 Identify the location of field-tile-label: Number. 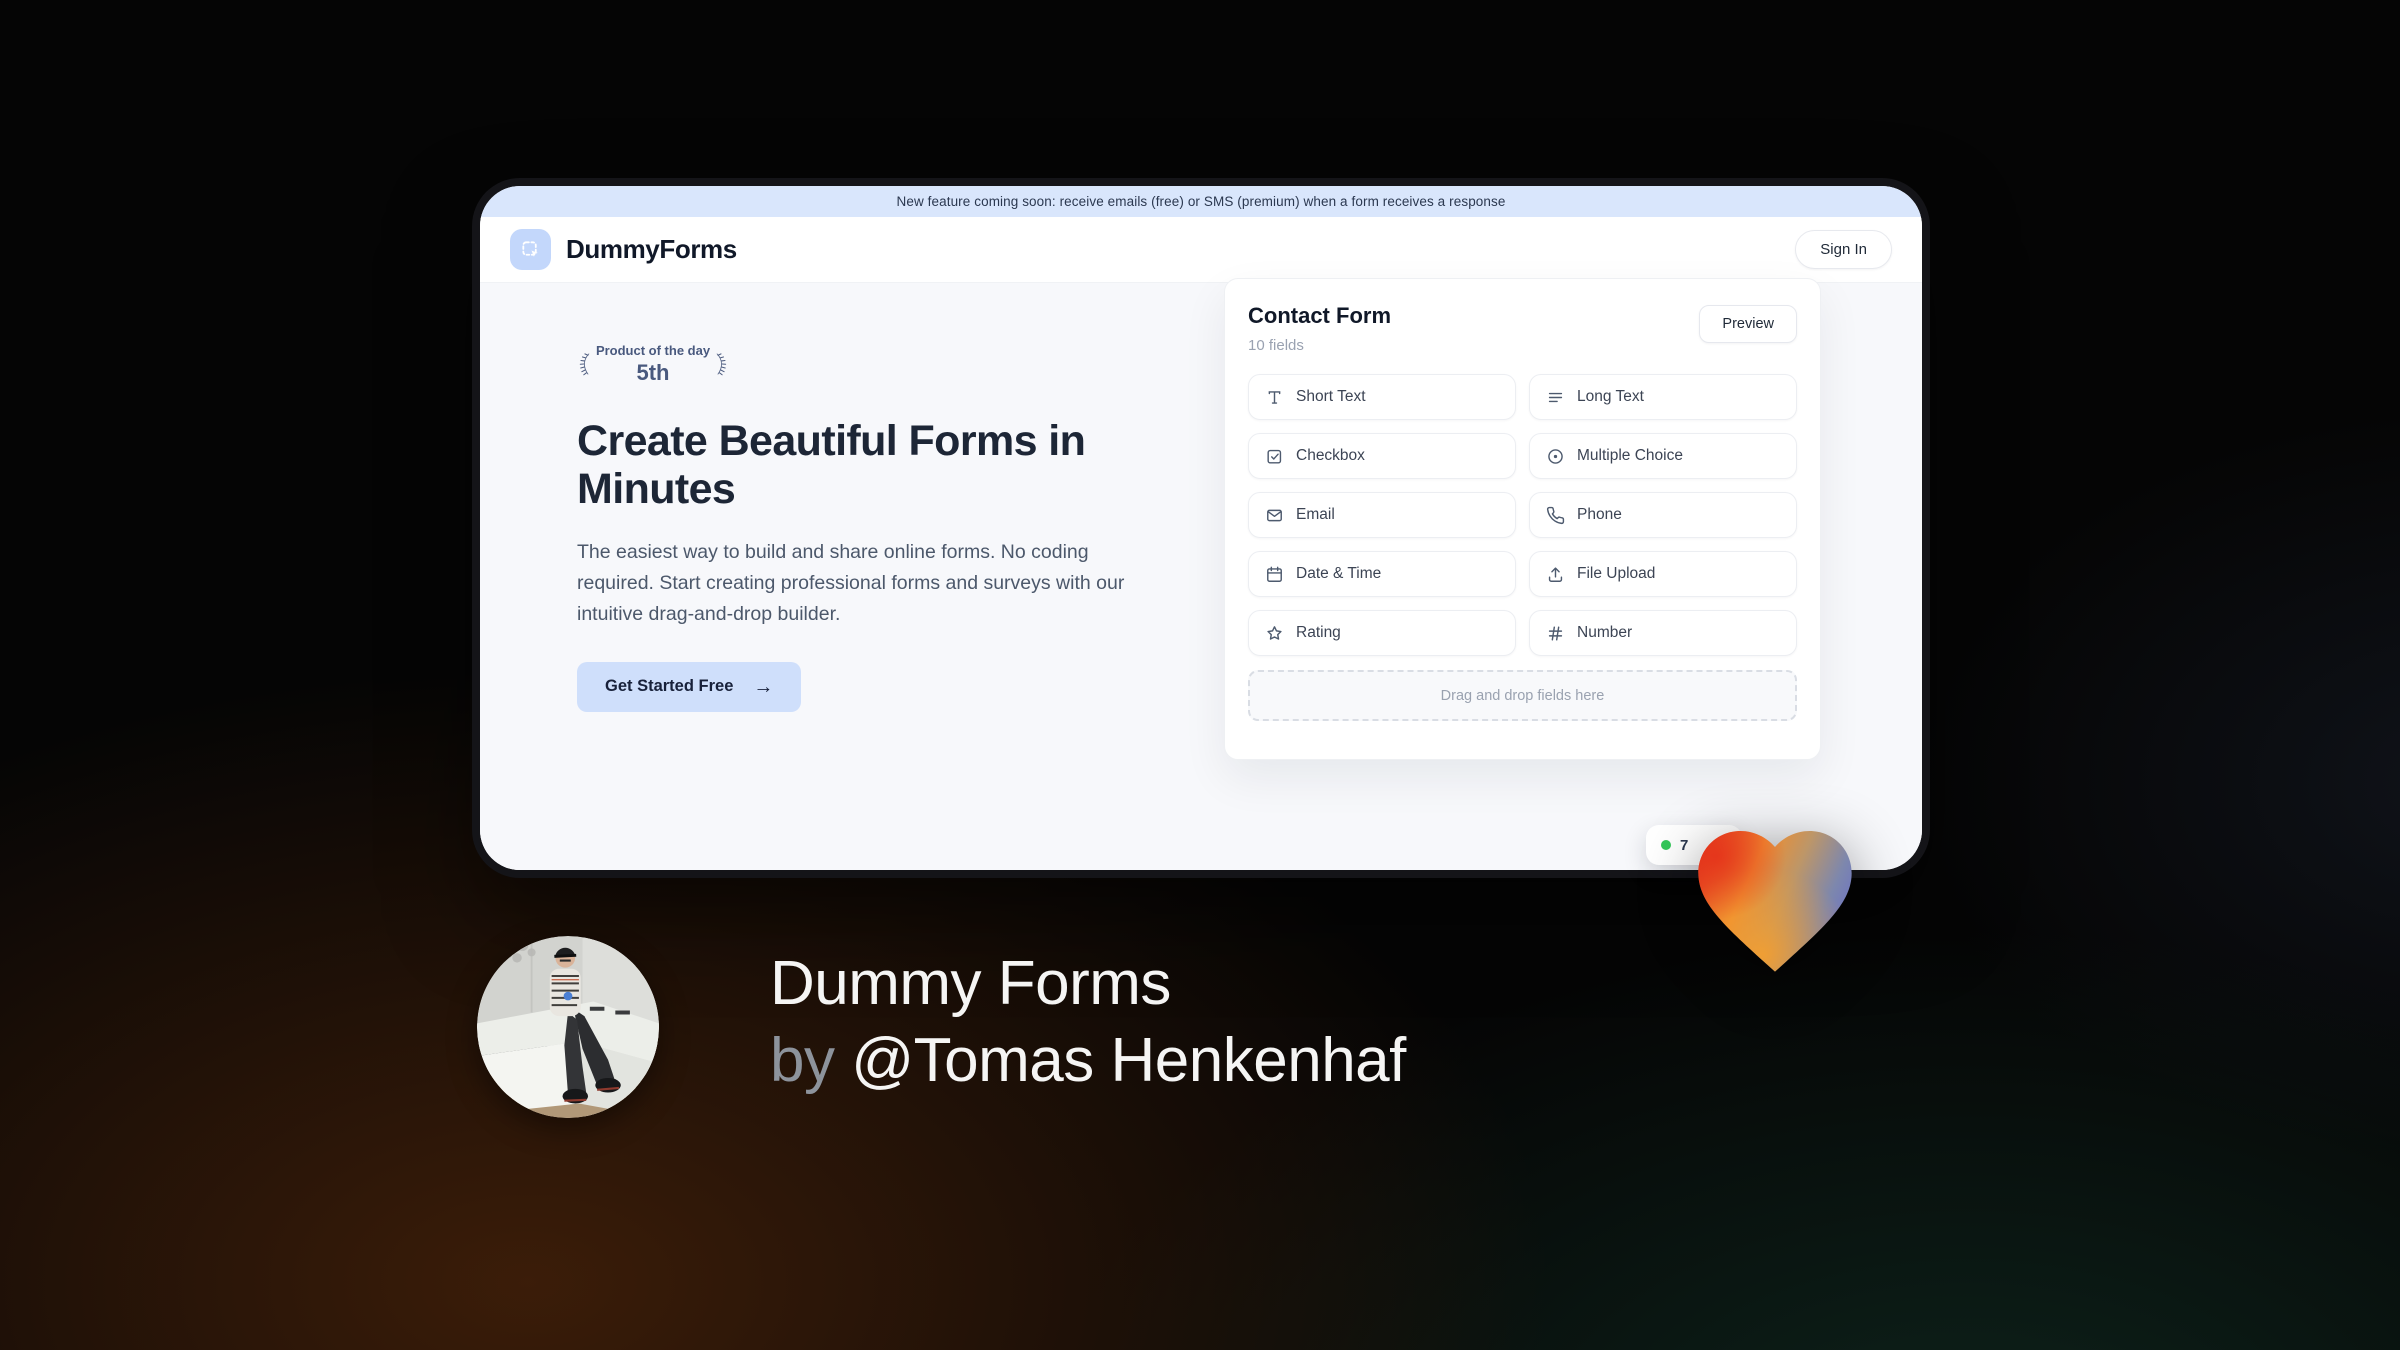
(1605, 632).